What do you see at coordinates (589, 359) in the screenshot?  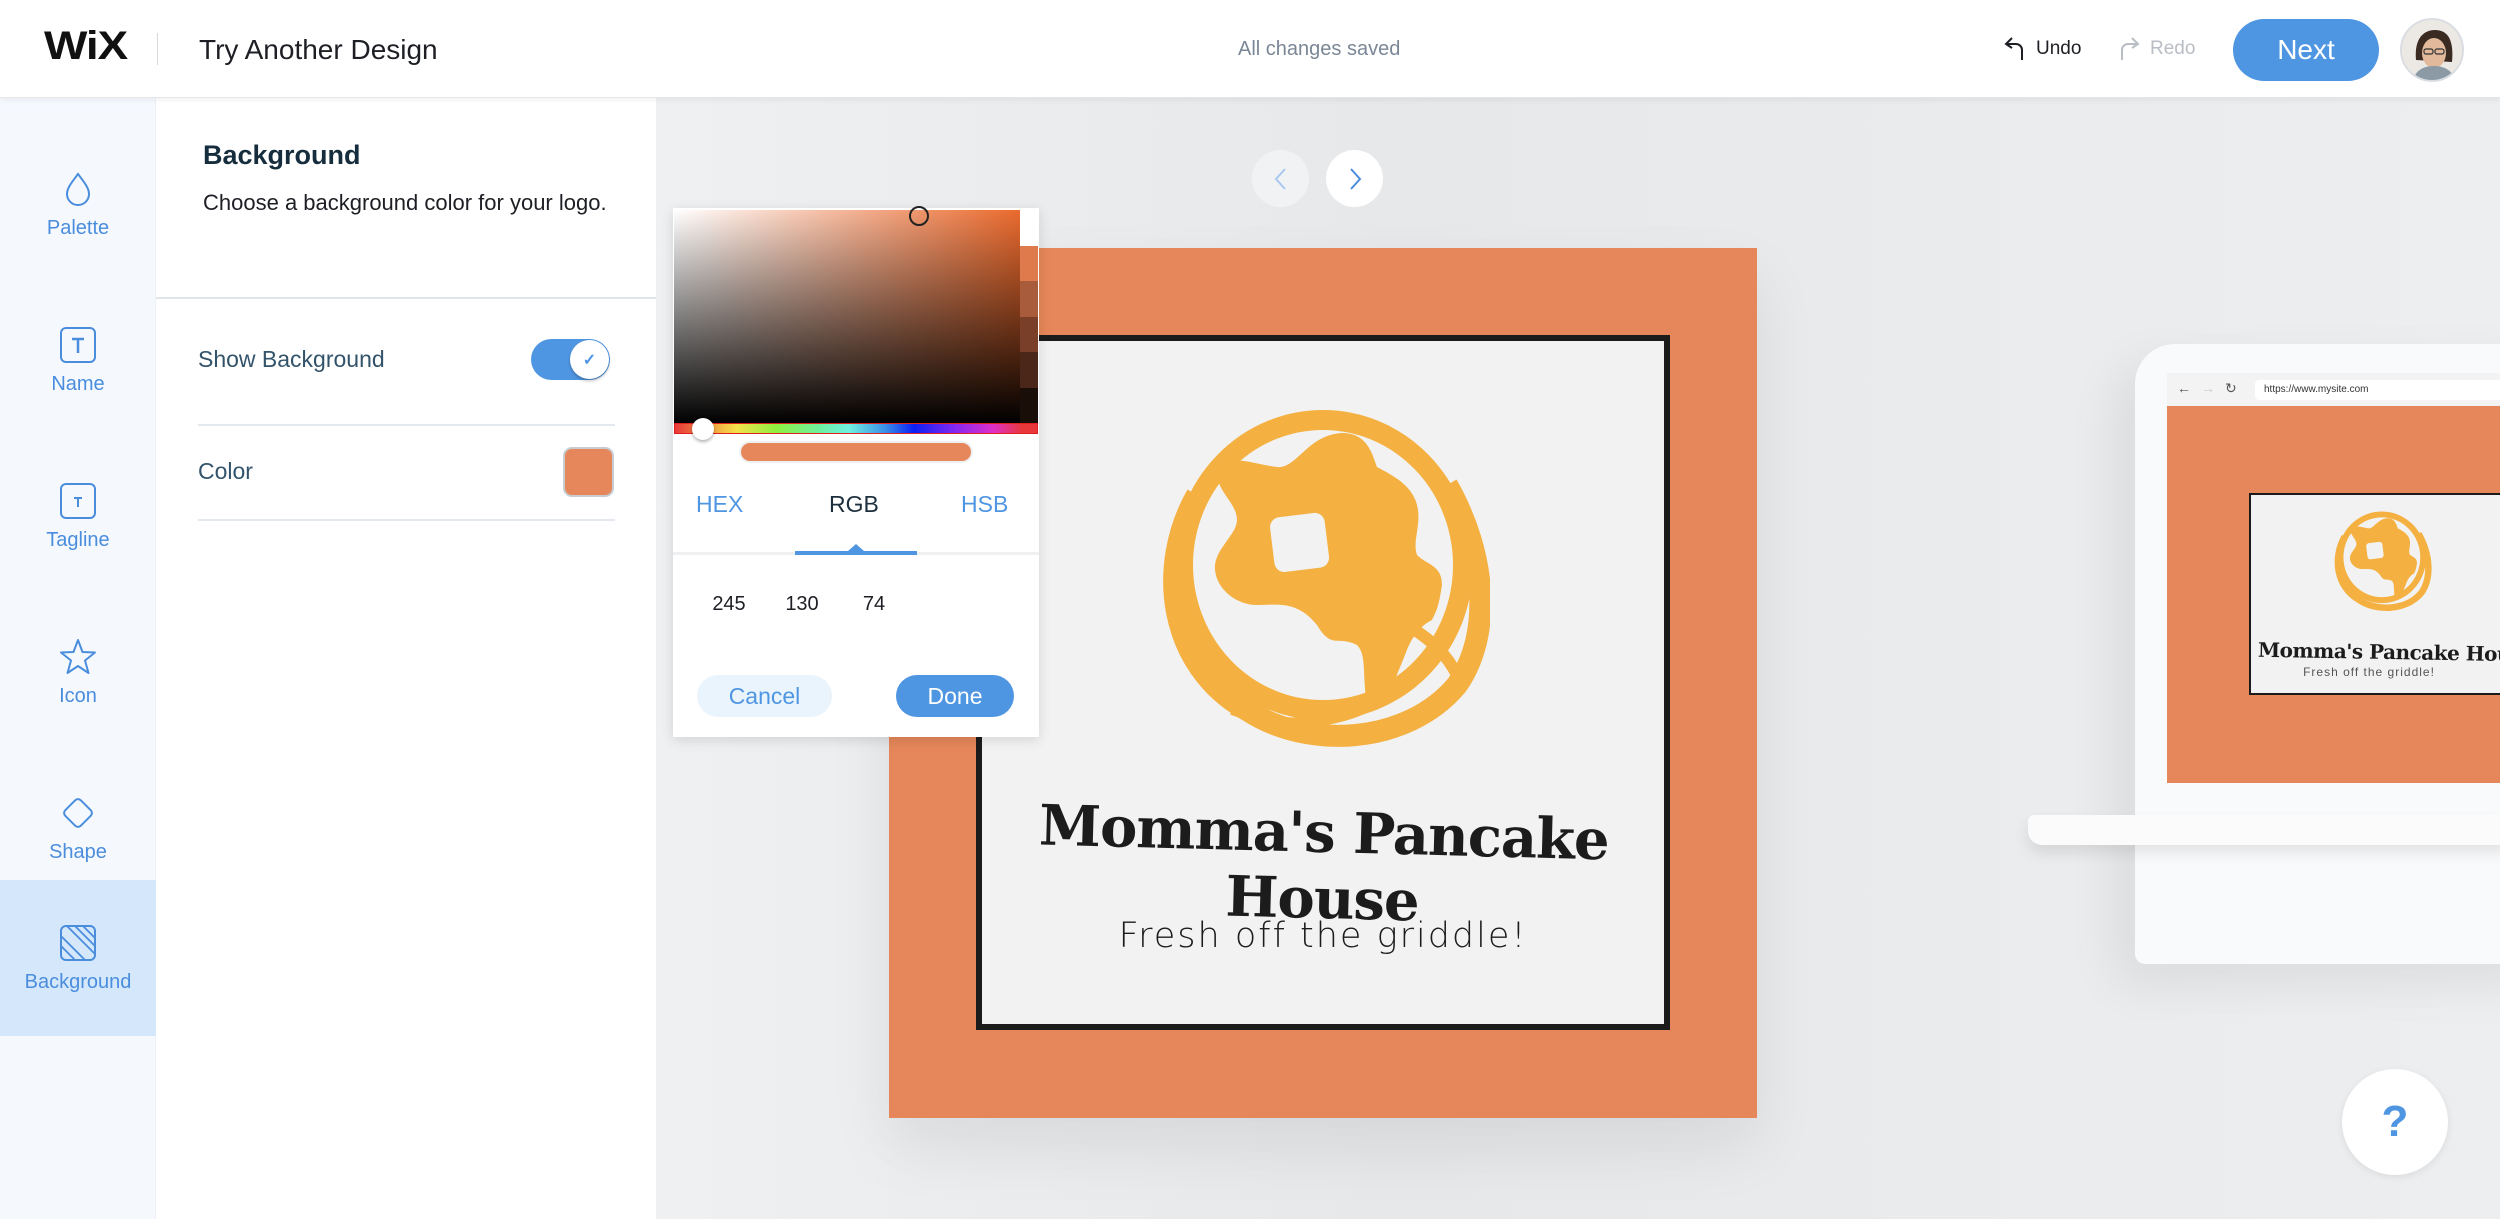 I see `check-icon: ✓` at bounding box center [589, 359].